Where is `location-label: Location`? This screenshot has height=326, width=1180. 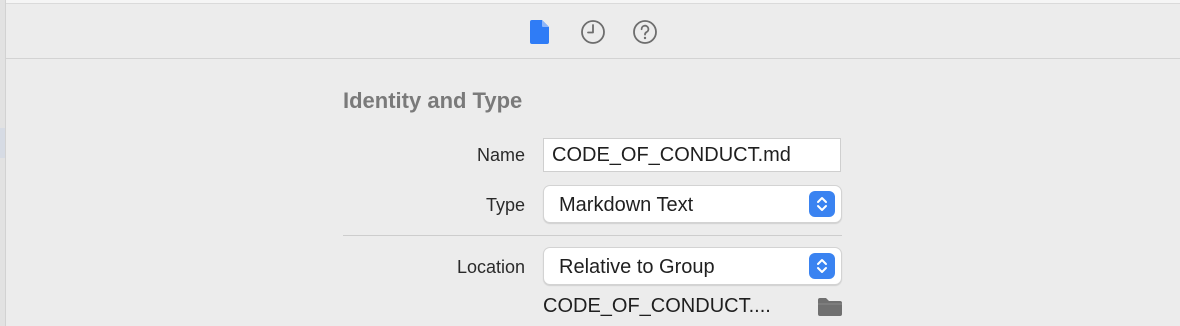 location-label: Location is located at coordinates (490, 267).